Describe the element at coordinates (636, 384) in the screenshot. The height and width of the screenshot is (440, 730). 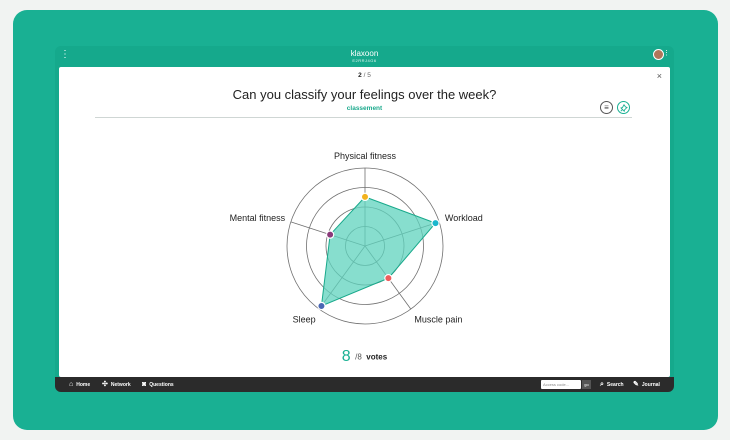
I see `journal-icon: ✎` at that location.